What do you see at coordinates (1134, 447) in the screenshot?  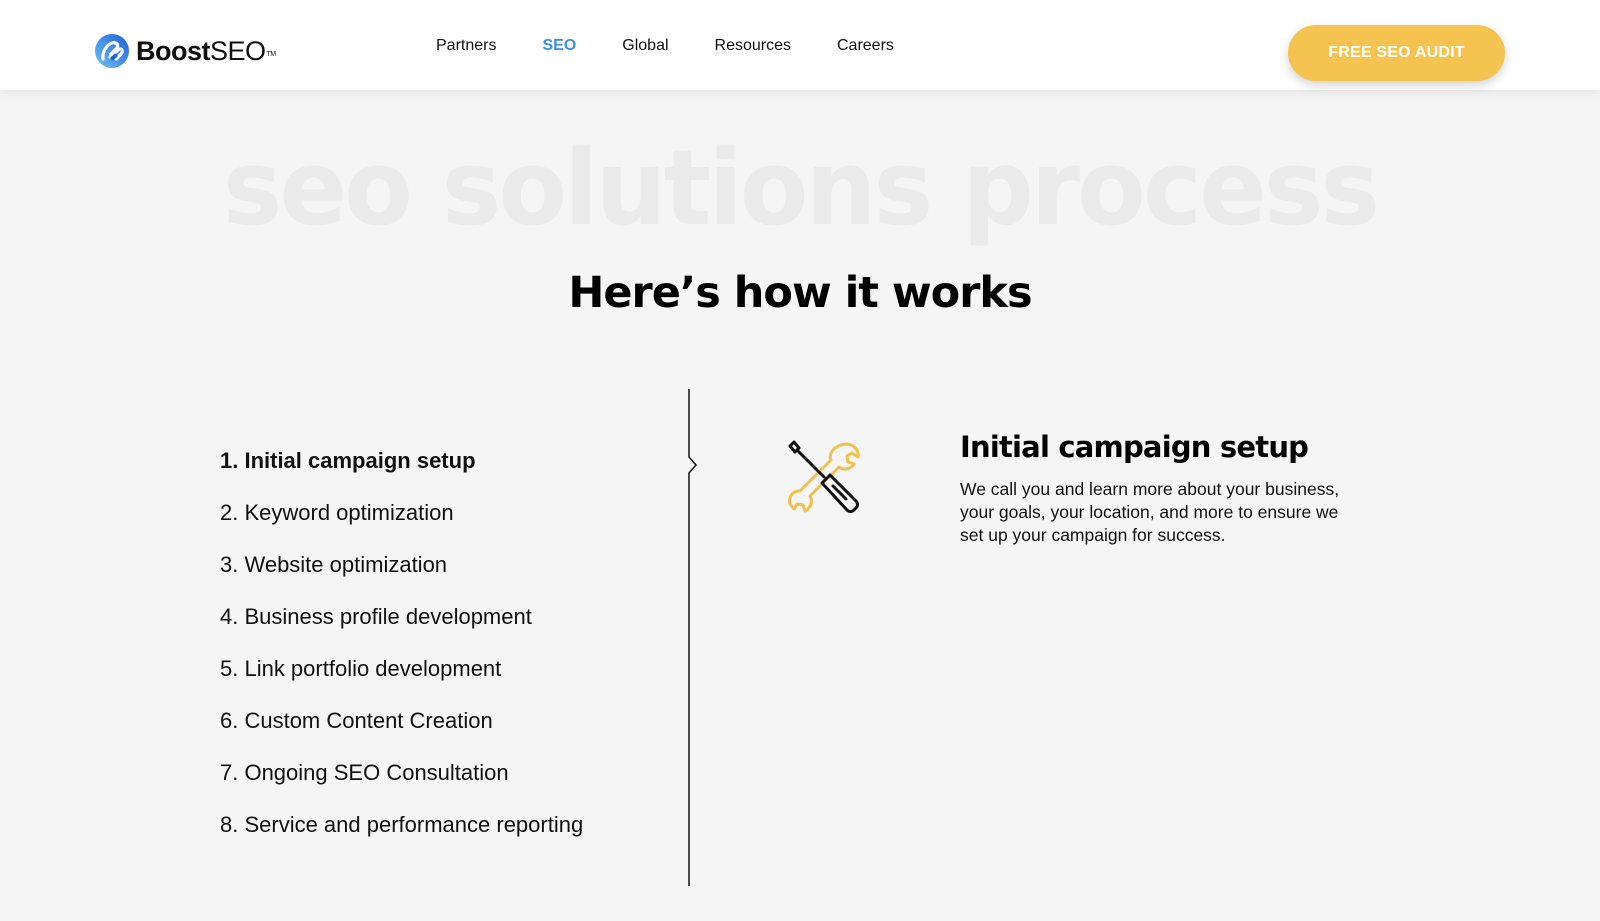 I see `step-detail-title: Initial campaign setup` at bounding box center [1134, 447].